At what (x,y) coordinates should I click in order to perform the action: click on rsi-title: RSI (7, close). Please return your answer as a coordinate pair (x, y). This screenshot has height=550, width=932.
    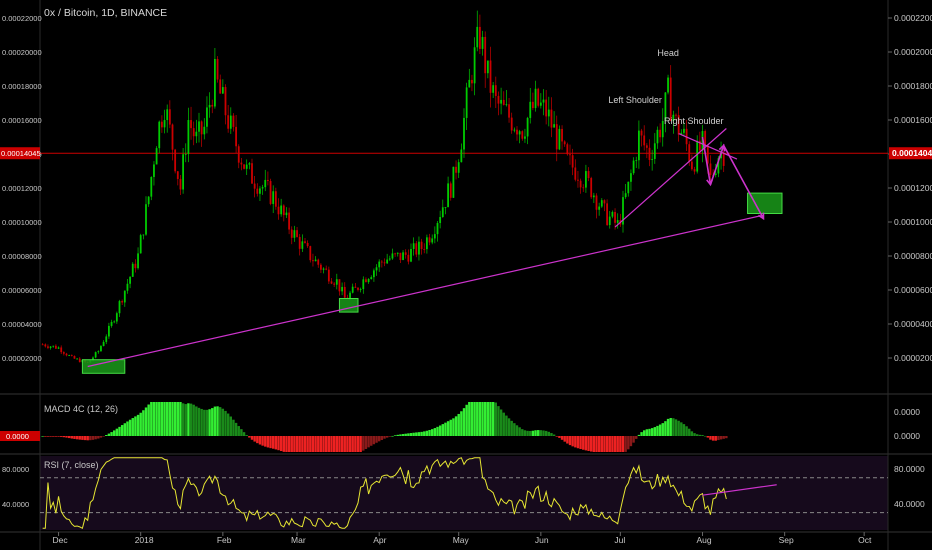
    Looking at the image, I should click on (71, 465).